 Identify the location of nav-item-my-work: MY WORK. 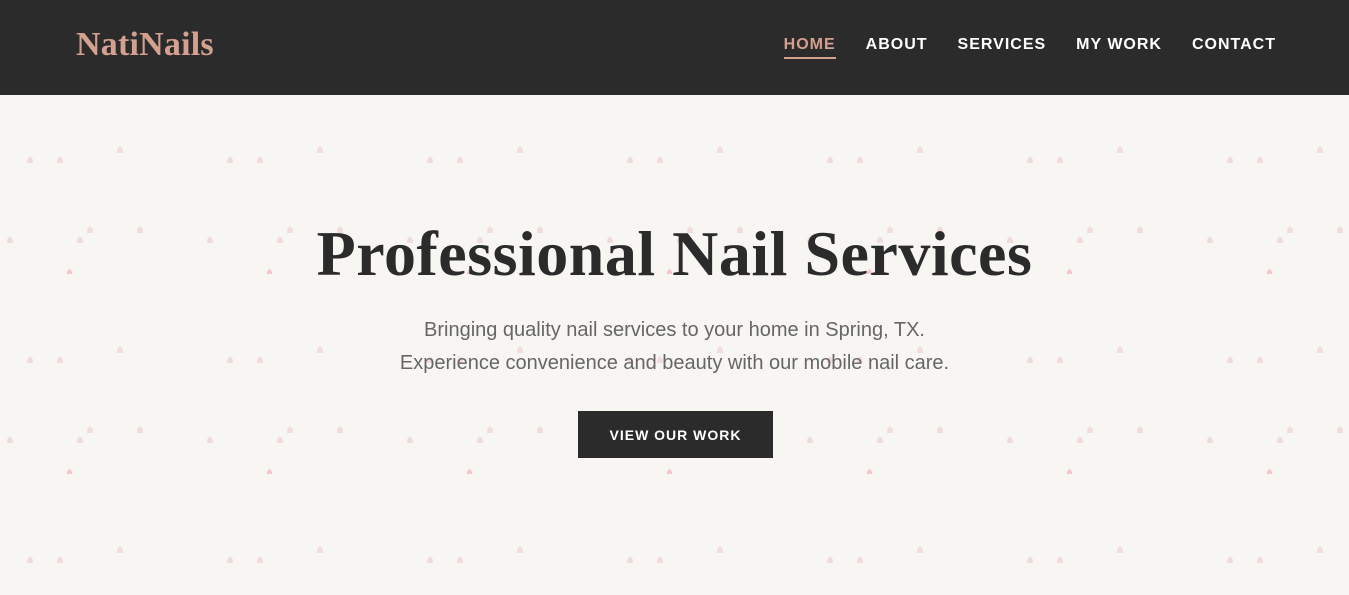
(1119, 46).